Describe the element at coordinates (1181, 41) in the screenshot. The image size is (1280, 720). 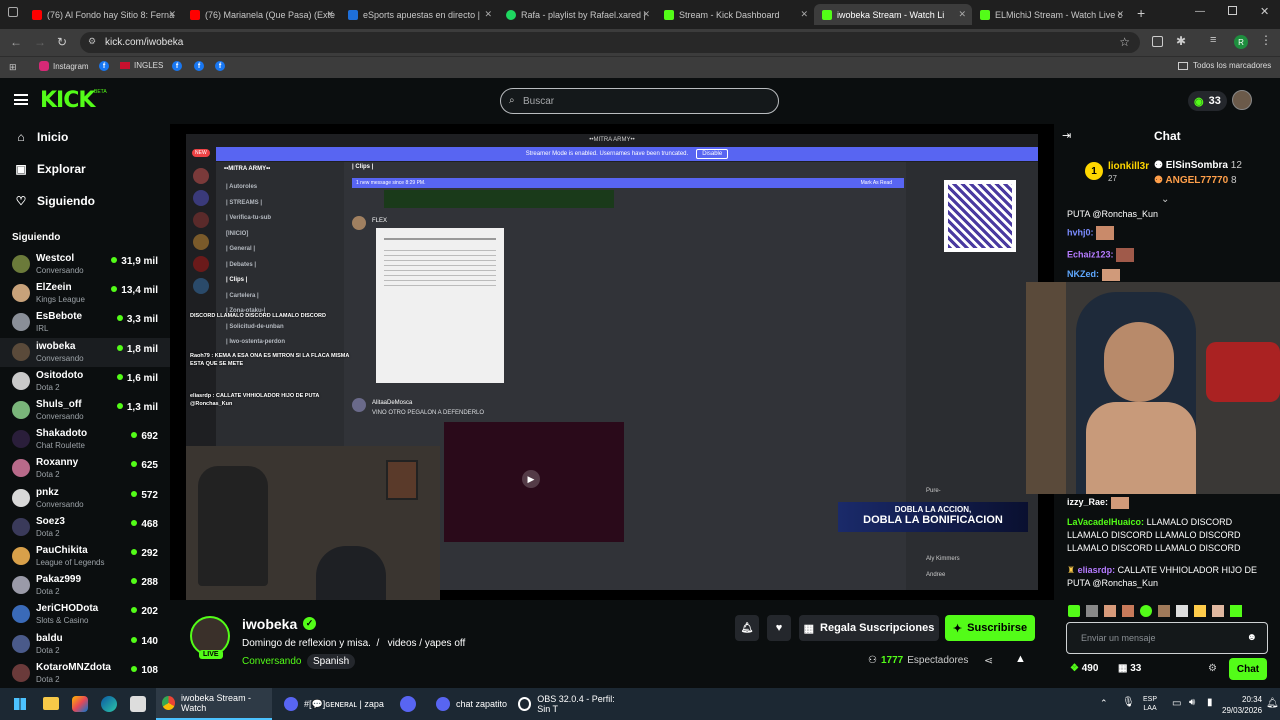
I see `extensions-icon: ✱` at that location.